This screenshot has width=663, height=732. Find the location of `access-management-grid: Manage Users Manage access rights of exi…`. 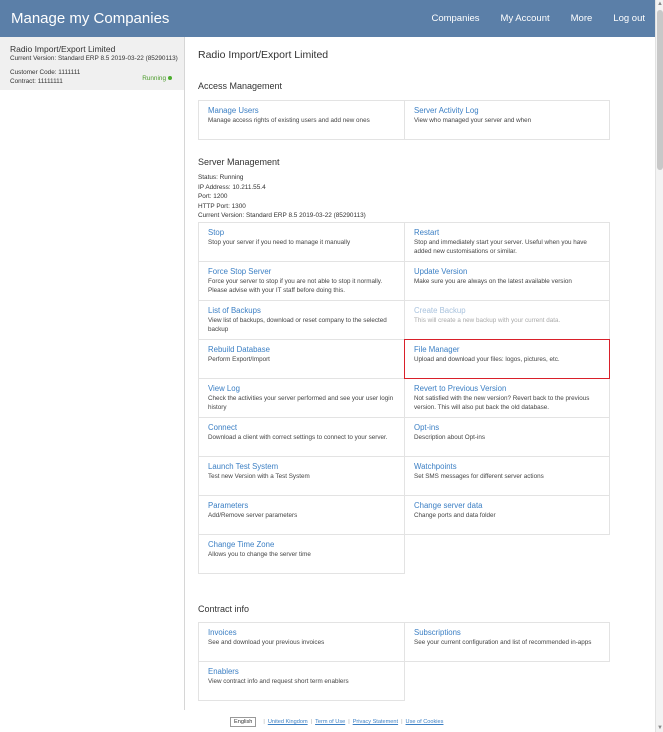

access-management-grid: Manage Users Manage access rights of exi… is located at coordinates (404, 120).